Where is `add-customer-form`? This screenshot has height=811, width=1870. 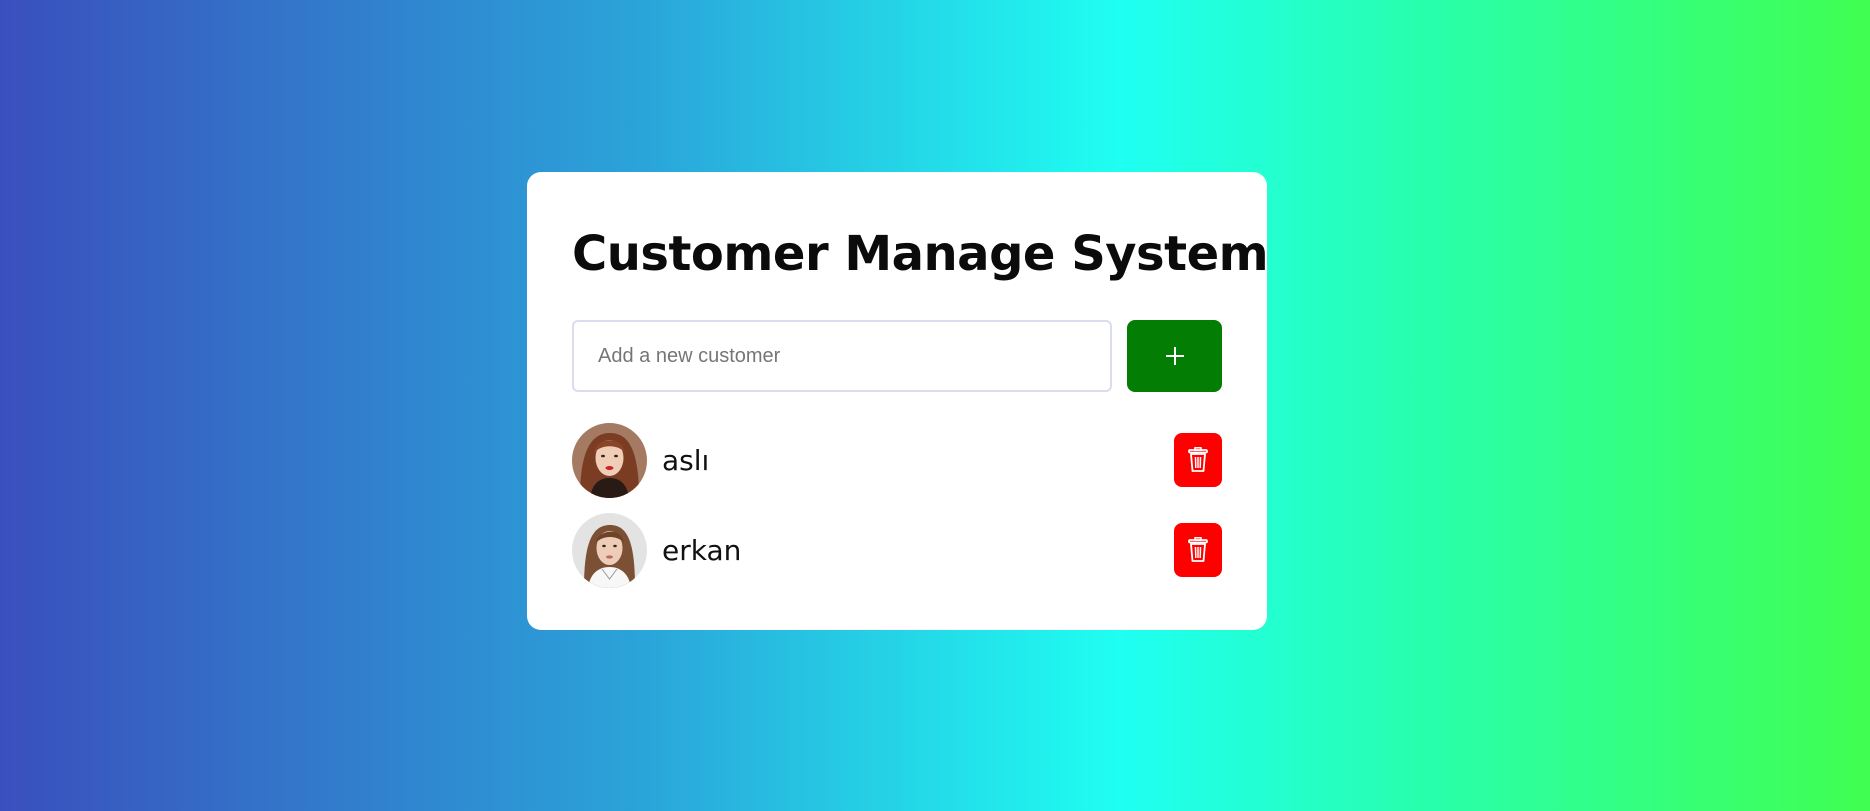
add-customer-form is located at coordinates (897, 356).